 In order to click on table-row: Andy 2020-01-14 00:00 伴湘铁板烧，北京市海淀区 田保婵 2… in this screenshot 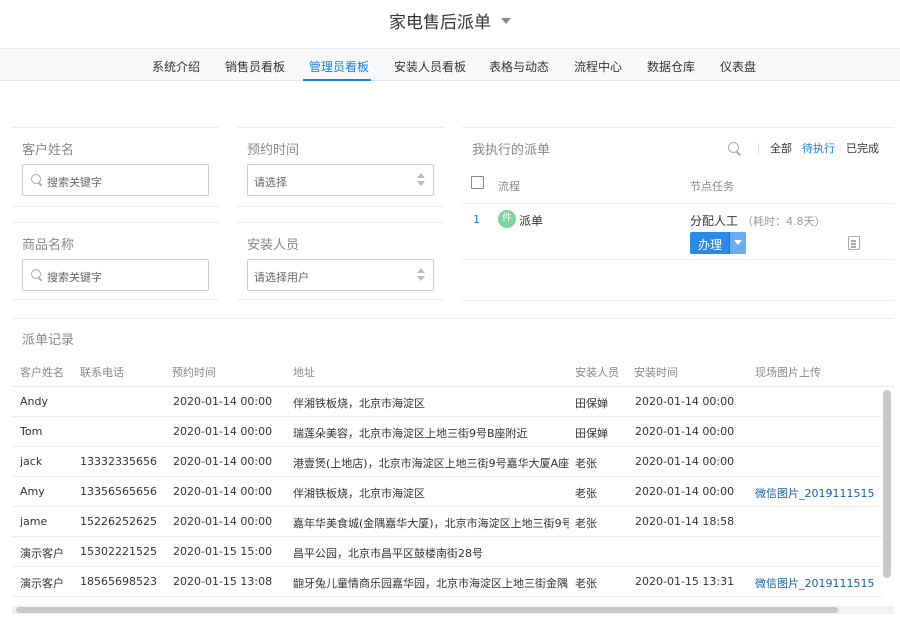, I will do `click(447, 402)`.